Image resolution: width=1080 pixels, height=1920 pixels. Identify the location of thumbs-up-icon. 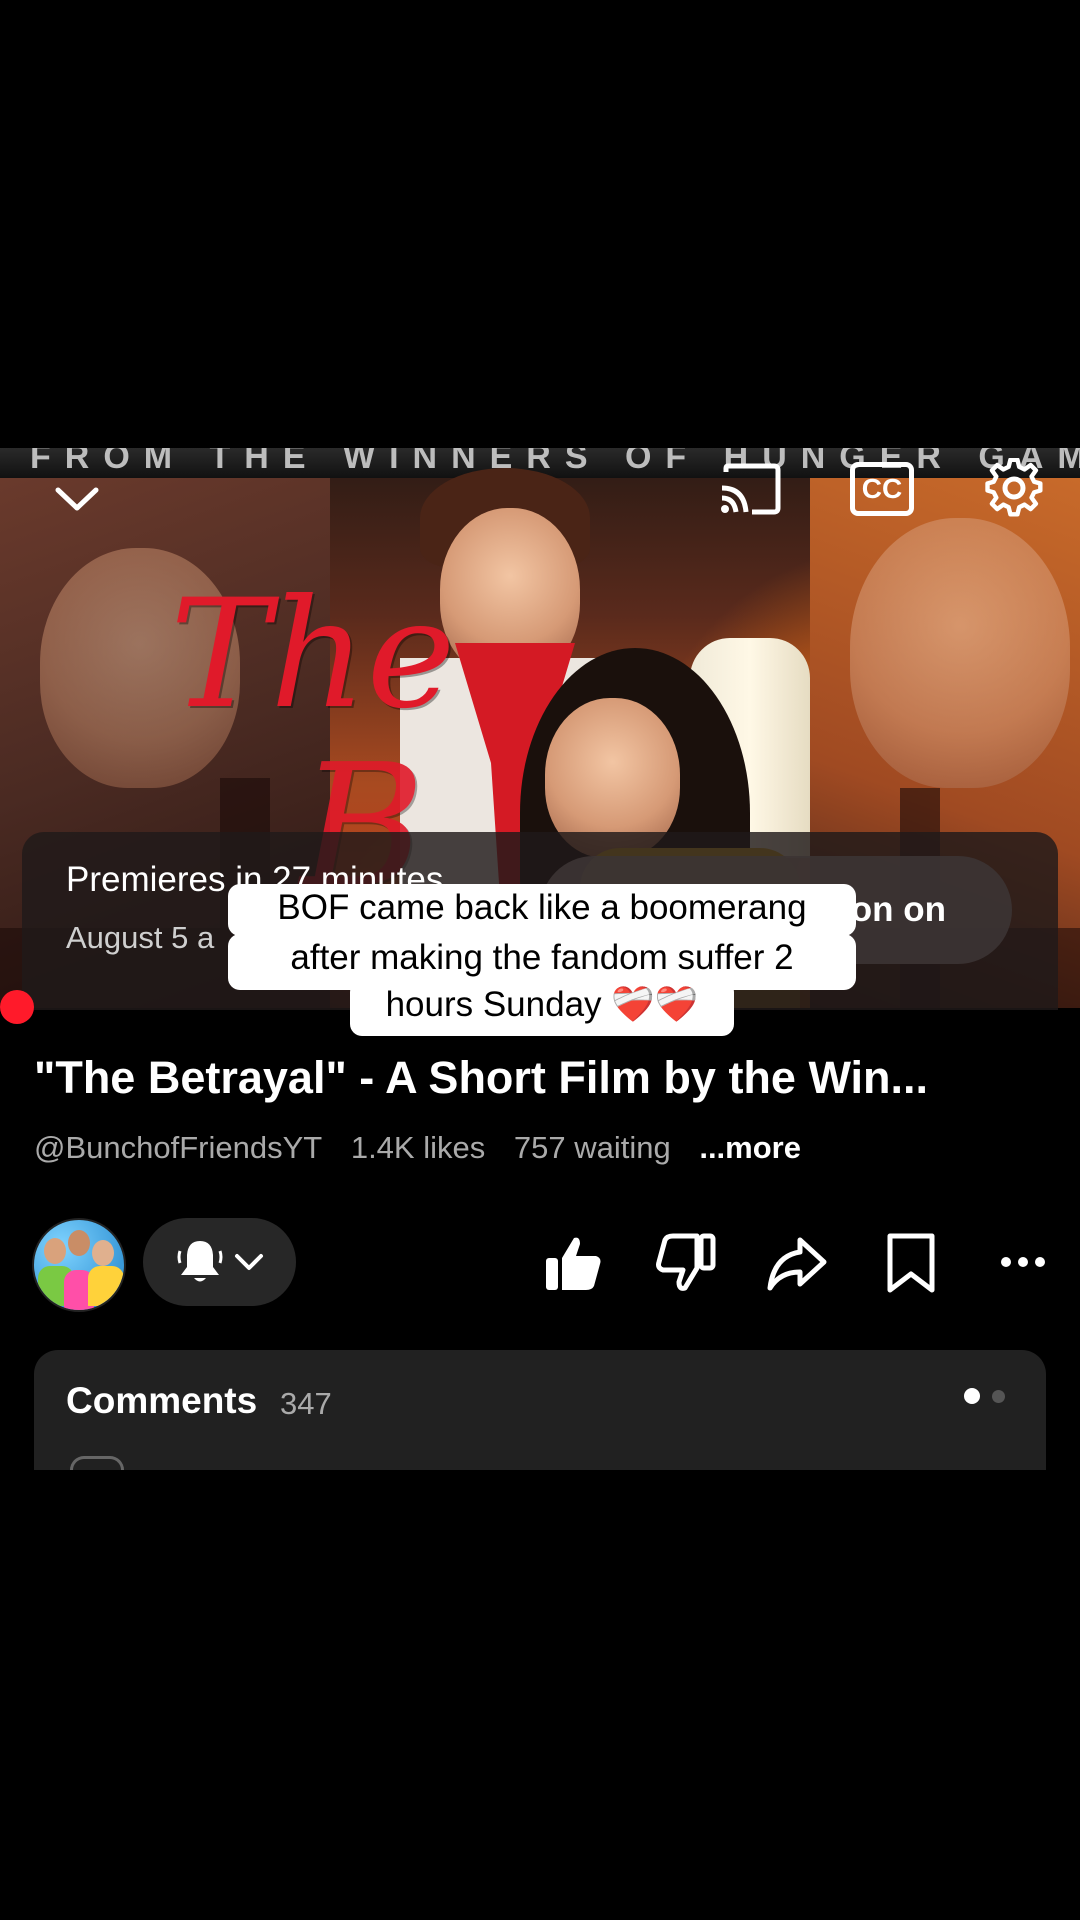
(573, 1263).